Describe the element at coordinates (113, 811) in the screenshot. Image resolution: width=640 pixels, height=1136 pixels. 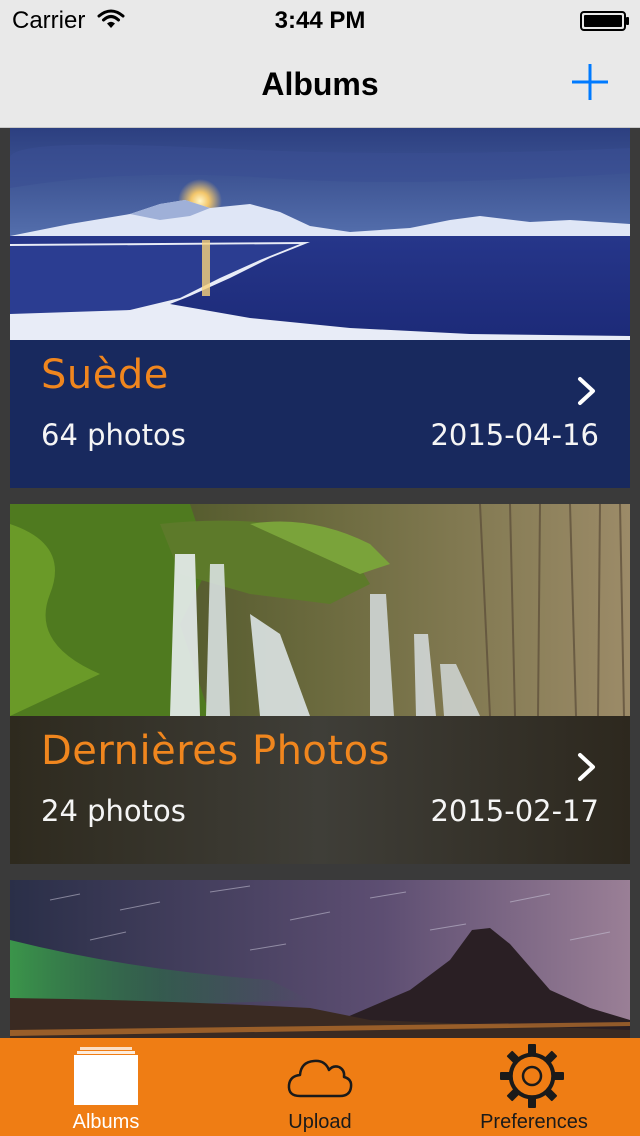
I see `album-photo-count: 24 photos` at that location.